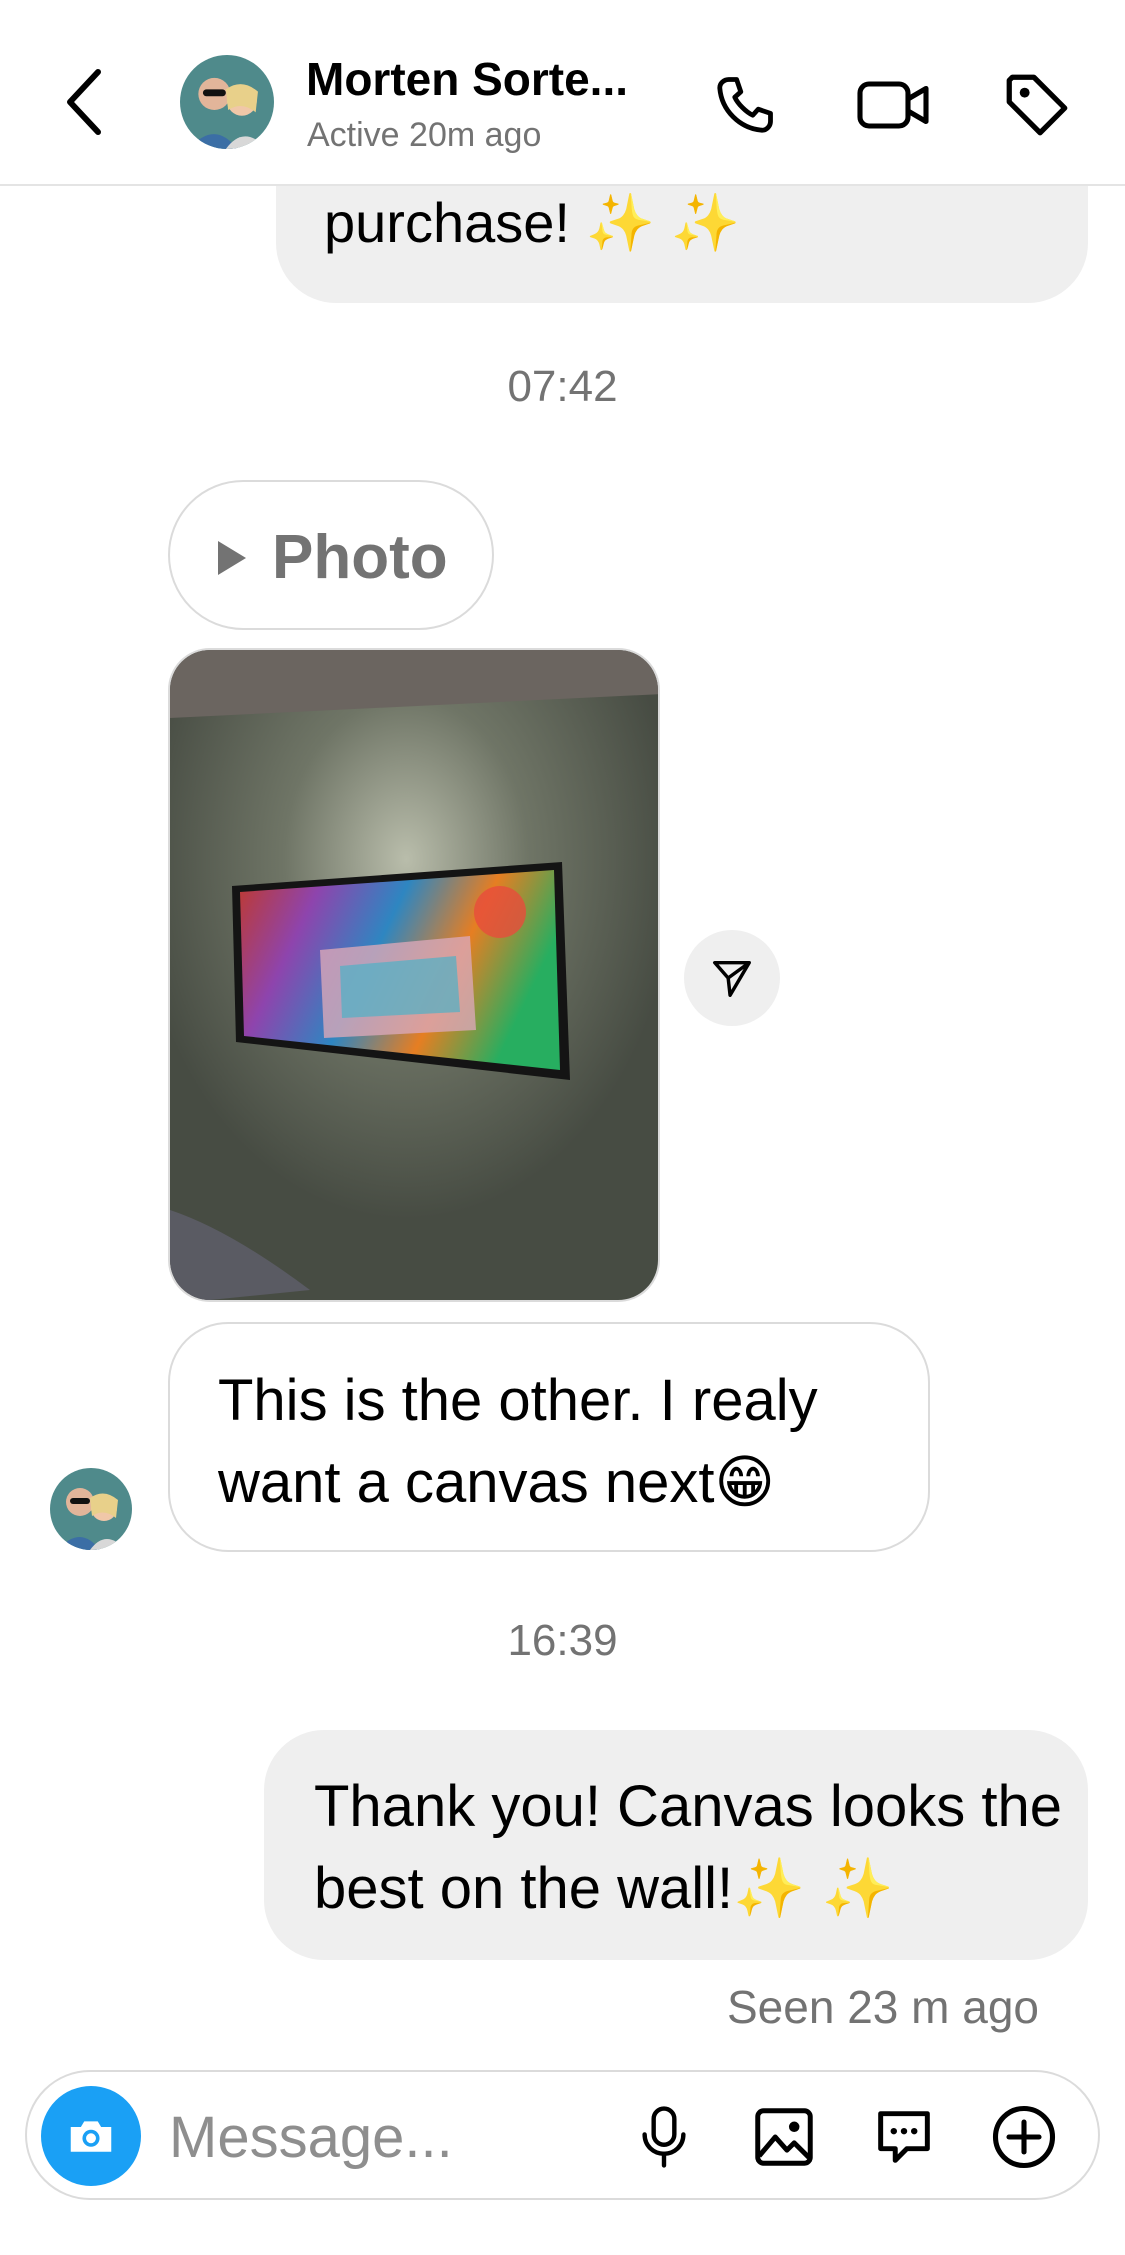 This screenshot has height=2255, width=1125. I want to click on photo-label: Photo, so click(360, 557).